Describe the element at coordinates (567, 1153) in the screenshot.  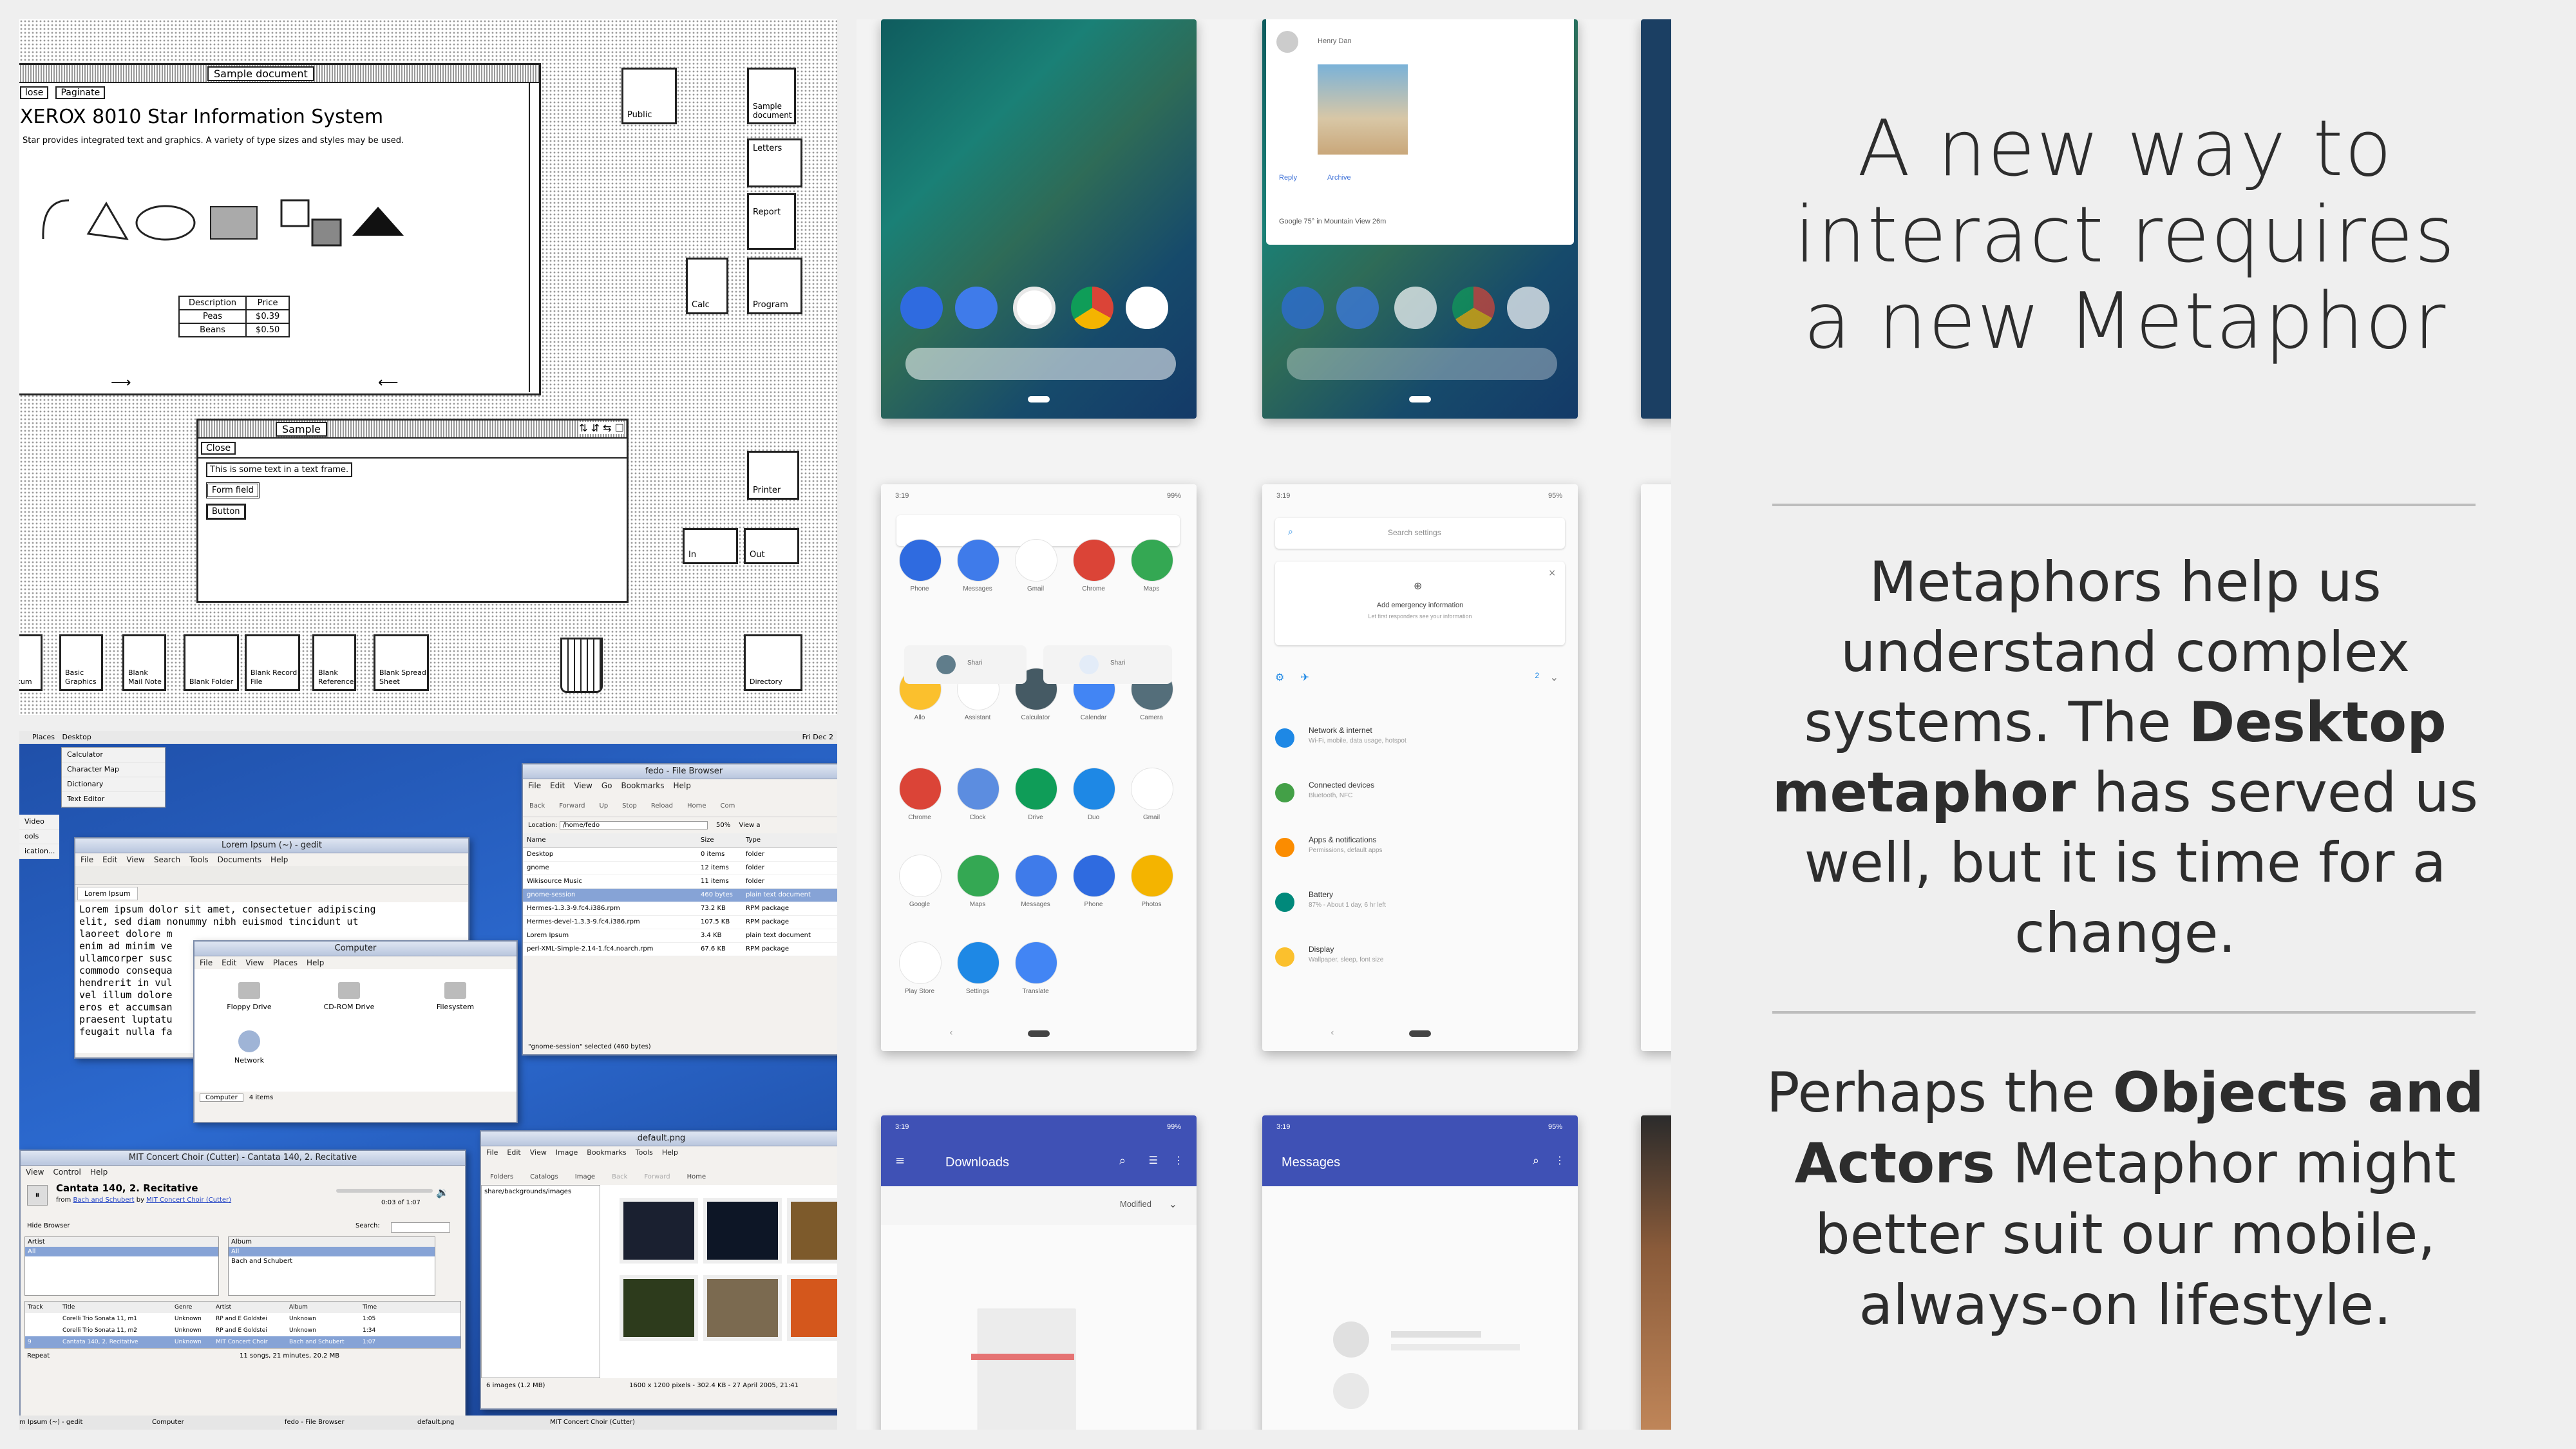
I see `menu-image: Image` at that location.